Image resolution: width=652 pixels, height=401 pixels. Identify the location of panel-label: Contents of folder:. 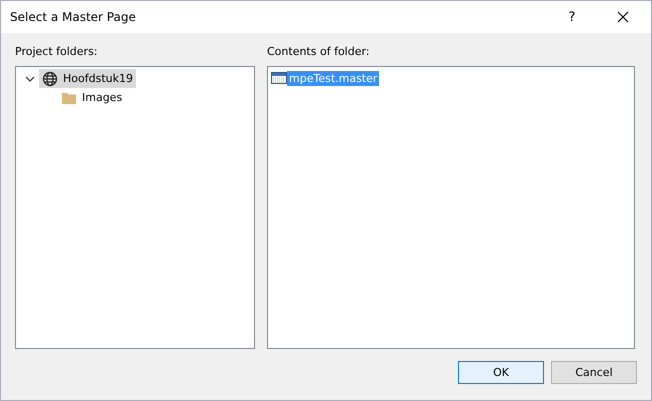
(319, 52).